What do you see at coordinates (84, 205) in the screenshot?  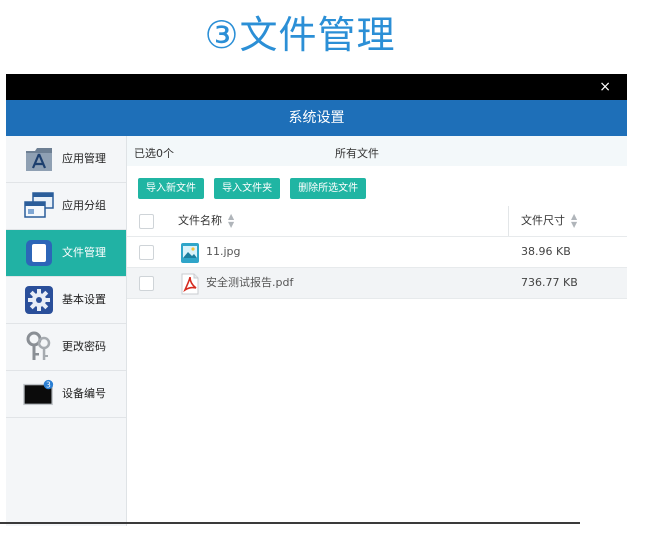 I see `sidebar-item-label: 应用分组` at bounding box center [84, 205].